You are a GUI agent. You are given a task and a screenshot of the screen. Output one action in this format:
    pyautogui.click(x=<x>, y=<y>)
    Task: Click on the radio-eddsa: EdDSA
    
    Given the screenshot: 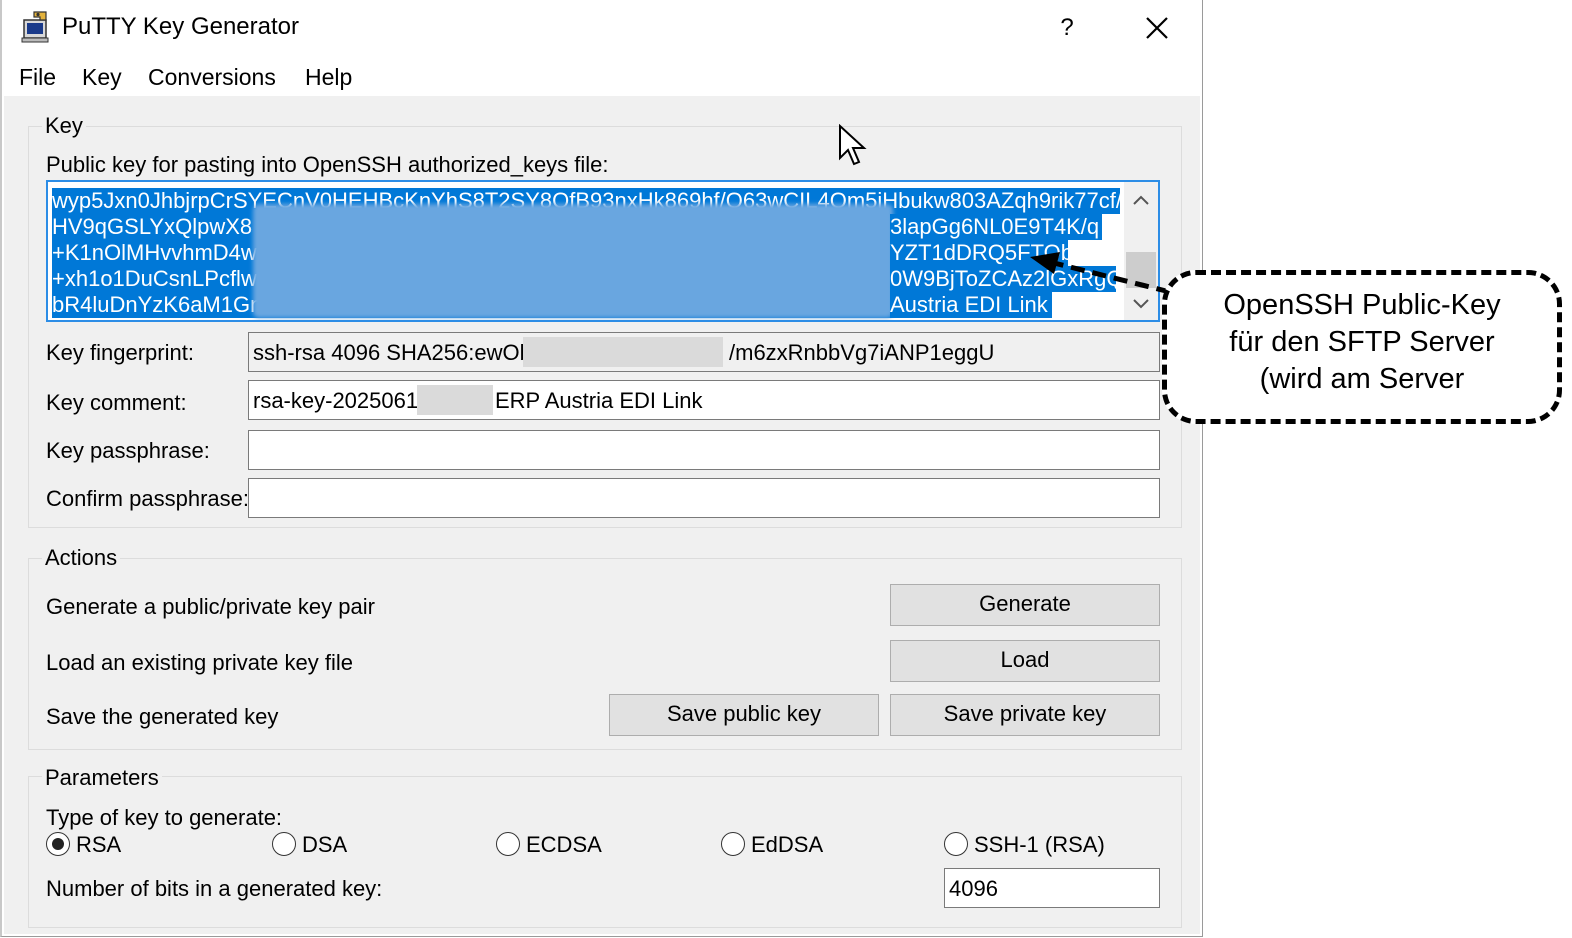 What is the action you would take?
    pyautogui.click(x=772, y=845)
    